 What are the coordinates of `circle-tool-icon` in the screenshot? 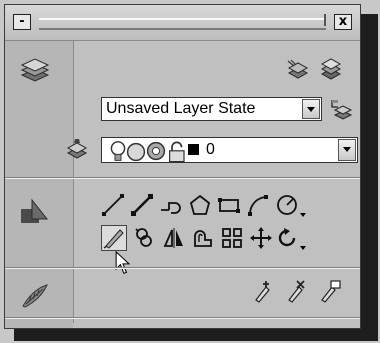 It's located at (287, 205).